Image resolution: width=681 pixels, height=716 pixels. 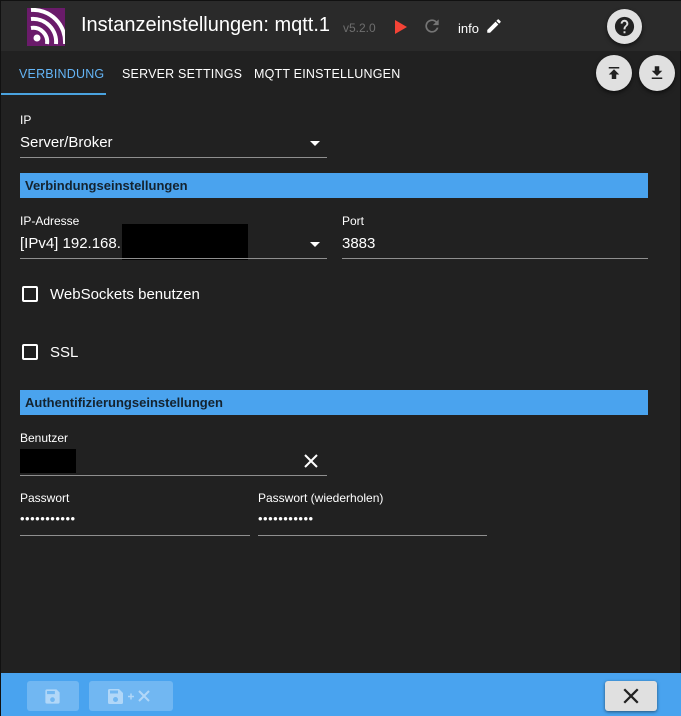 I want to click on password-repeat-input: •••••••••••, so click(x=286, y=518).